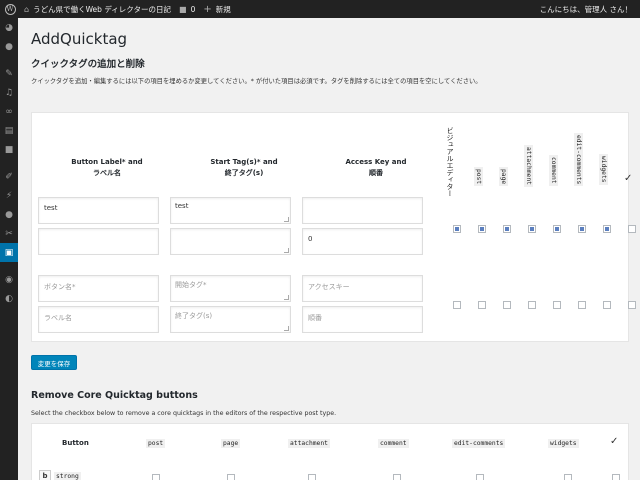 The width and height of the screenshot is (640, 480). What do you see at coordinates (27, 9) in the screenshot?
I see `home-icon: ⌂` at bounding box center [27, 9].